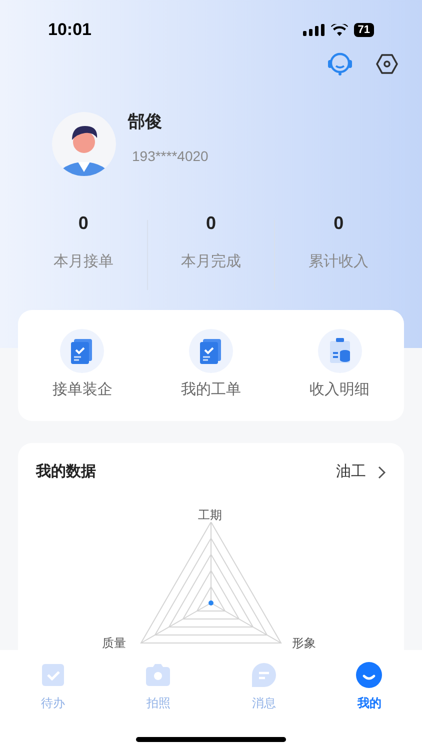  I want to click on trade-selector: 油工, so click(361, 472).